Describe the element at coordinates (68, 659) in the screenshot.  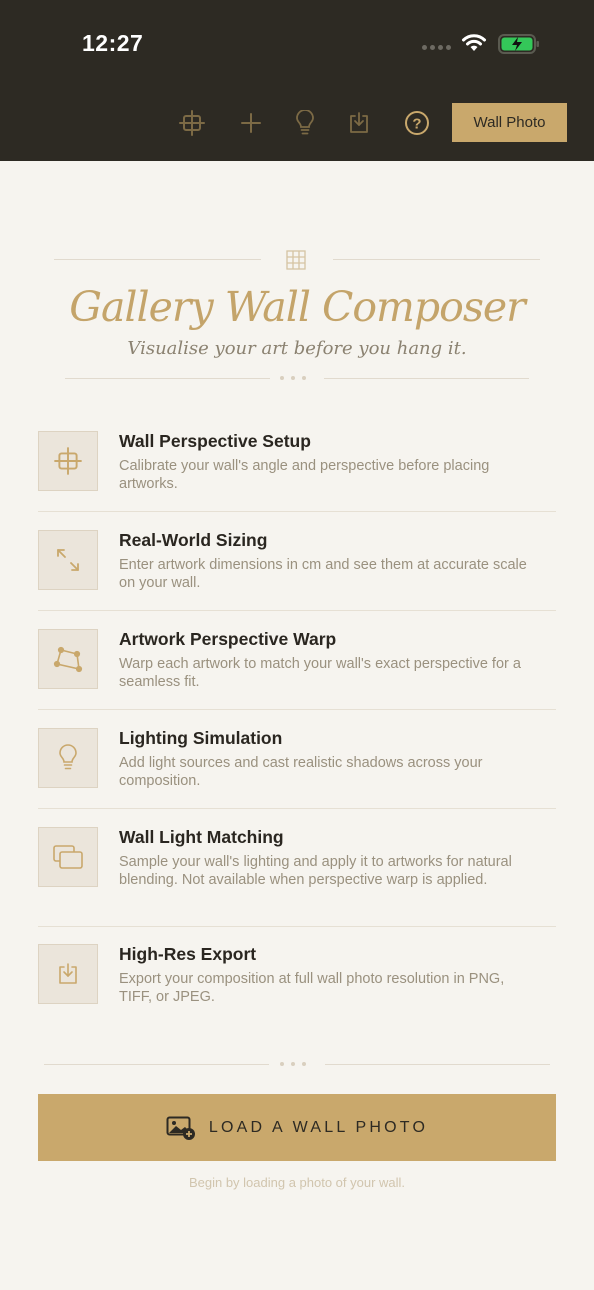
I see `perspective-warp-icon` at that location.